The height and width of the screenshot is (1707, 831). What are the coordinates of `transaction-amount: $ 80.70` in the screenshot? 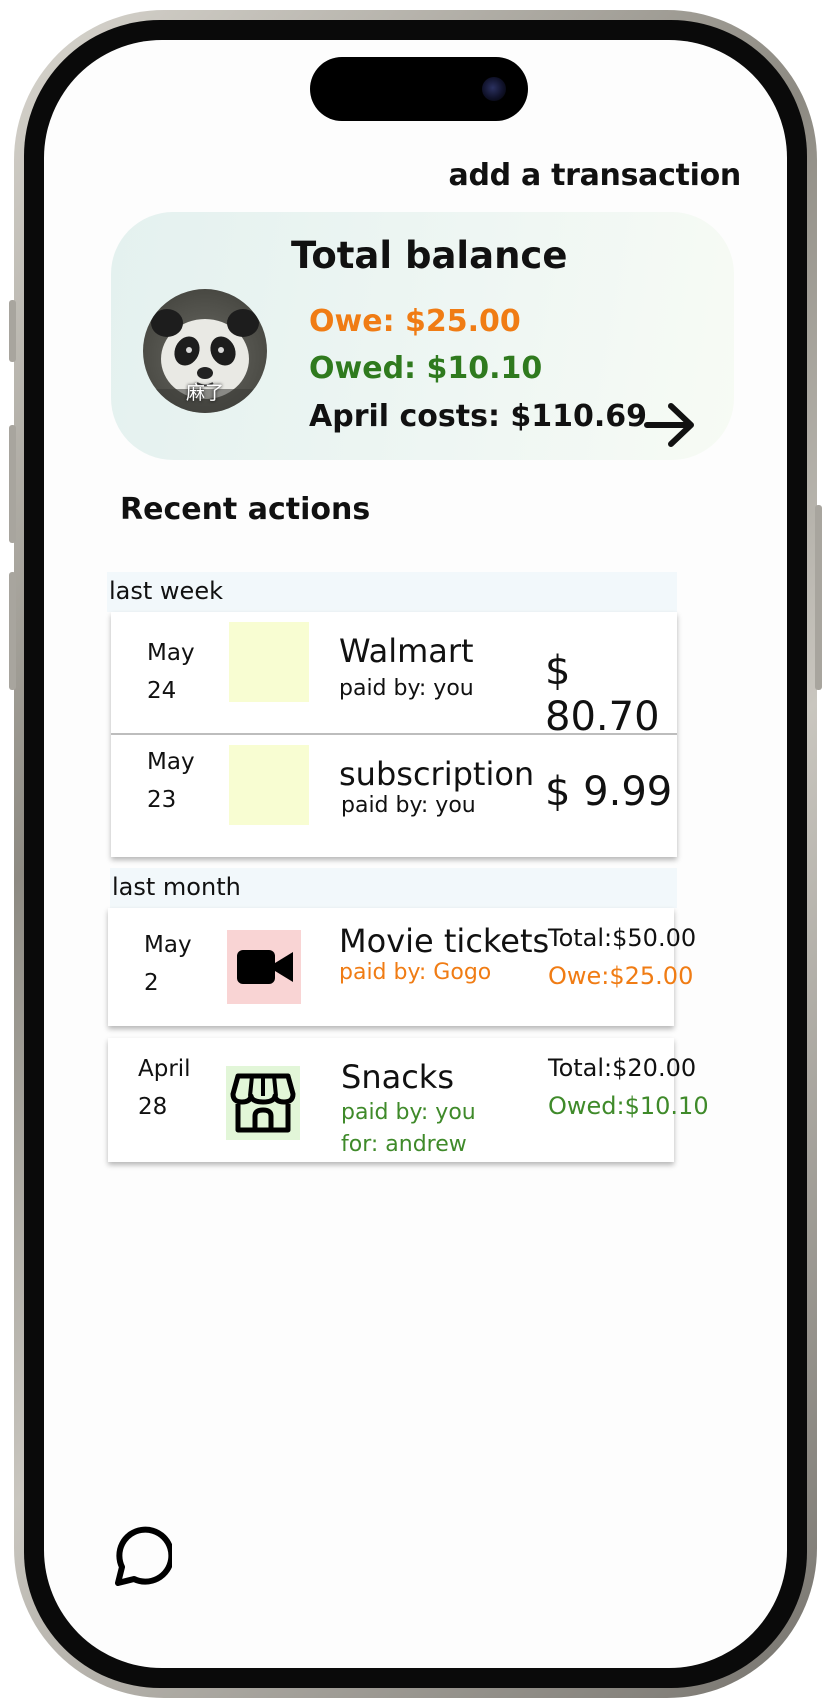 It's located at (602, 694).